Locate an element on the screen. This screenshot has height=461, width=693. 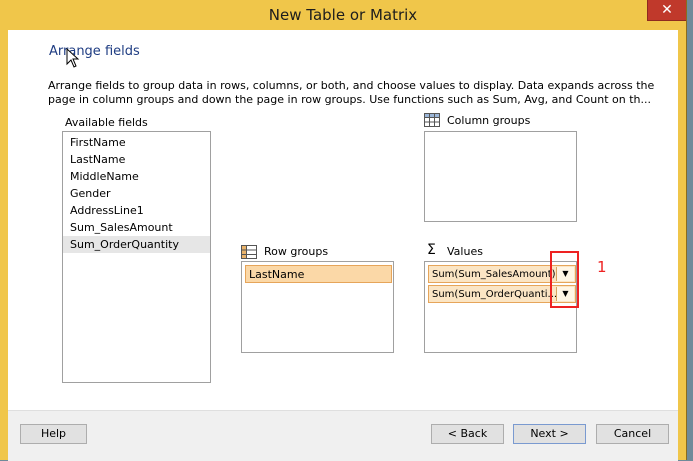
title-bar: New Table or Matrix ✕ is located at coordinates (343, 15).